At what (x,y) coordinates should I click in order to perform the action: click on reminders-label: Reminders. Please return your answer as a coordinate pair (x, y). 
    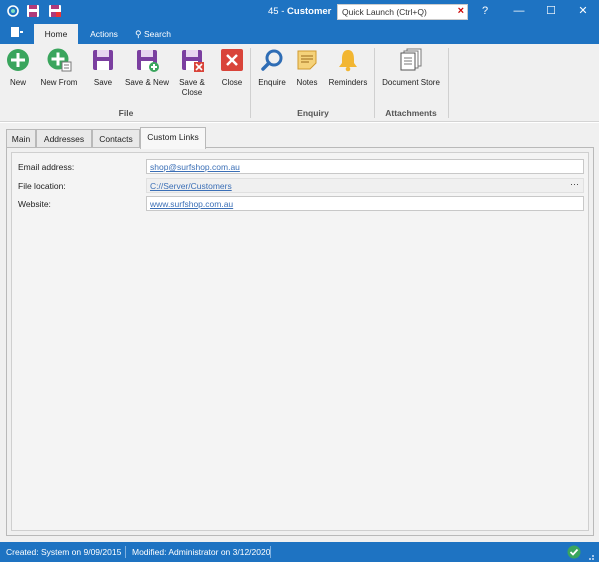
    Looking at the image, I should click on (348, 82).